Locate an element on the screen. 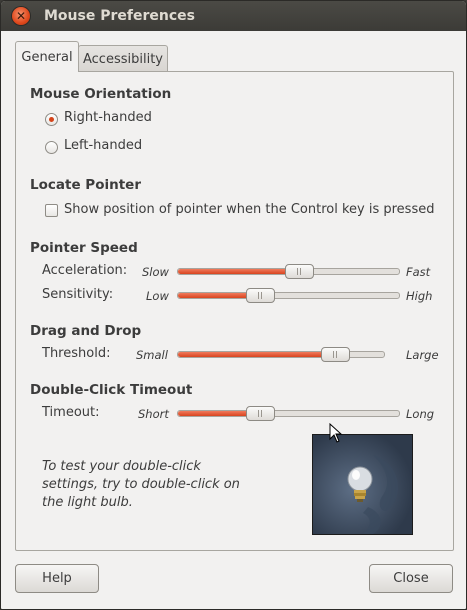 The height and width of the screenshot is (610, 467). sensitivity-min-label: Low is located at coordinates (157, 296).